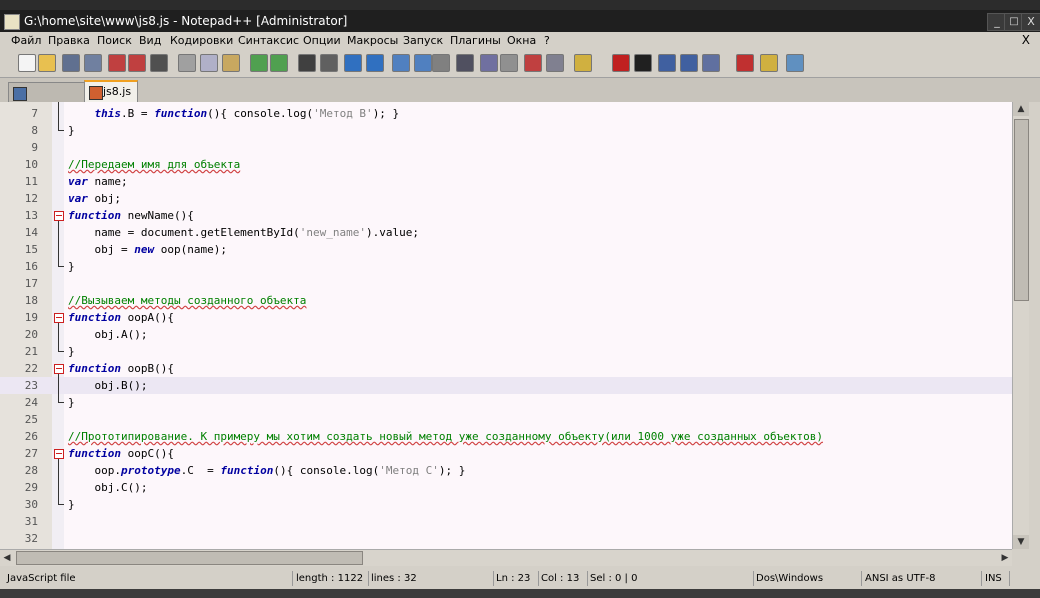  Describe the element at coordinates (69, 40) in the screenshot. I see `menu-edit: Правка` at that location.